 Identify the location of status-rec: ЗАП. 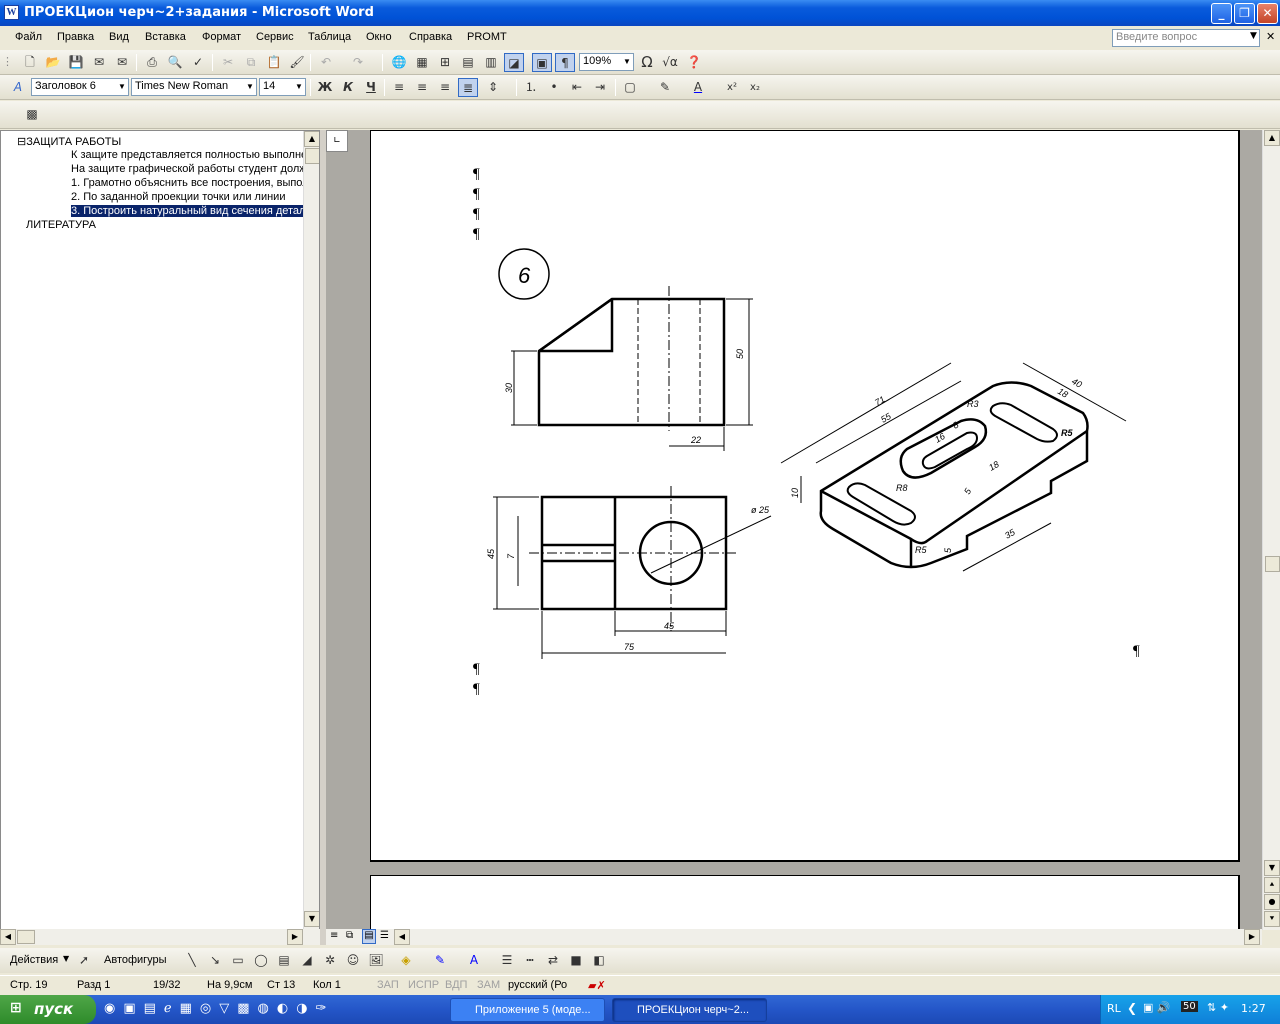
(388, 985).